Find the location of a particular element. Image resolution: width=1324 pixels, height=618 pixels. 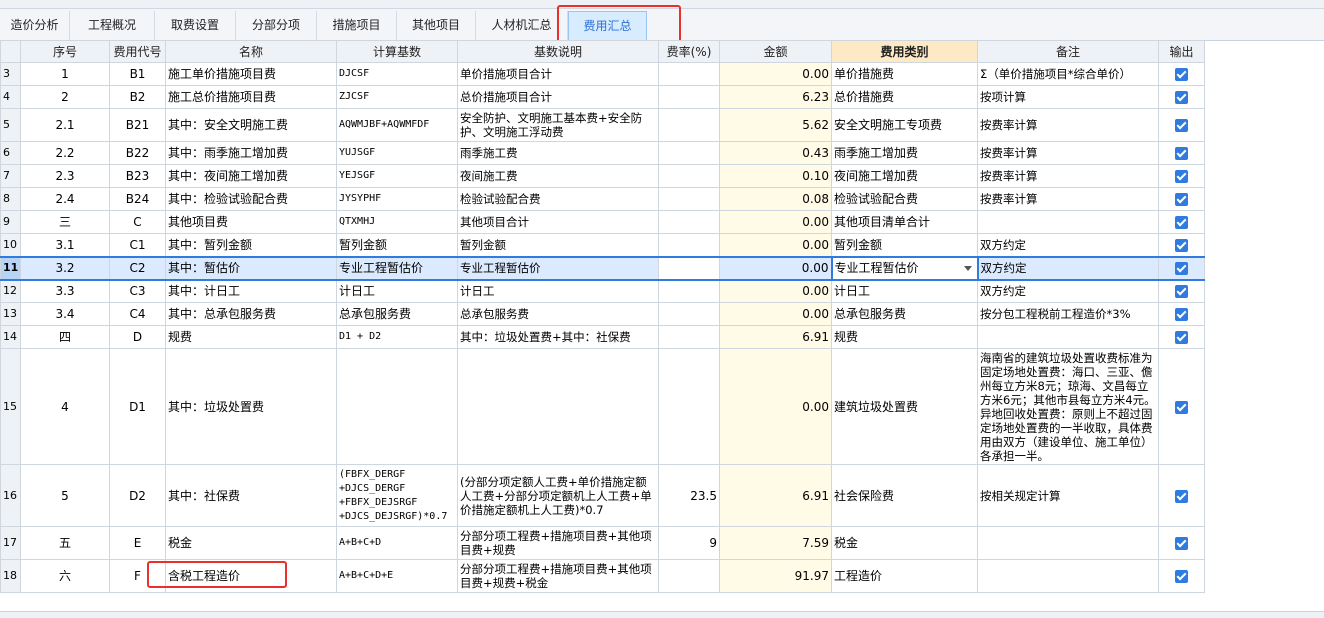

cell-seq: 2.3 is located at coordinates (65, 176).